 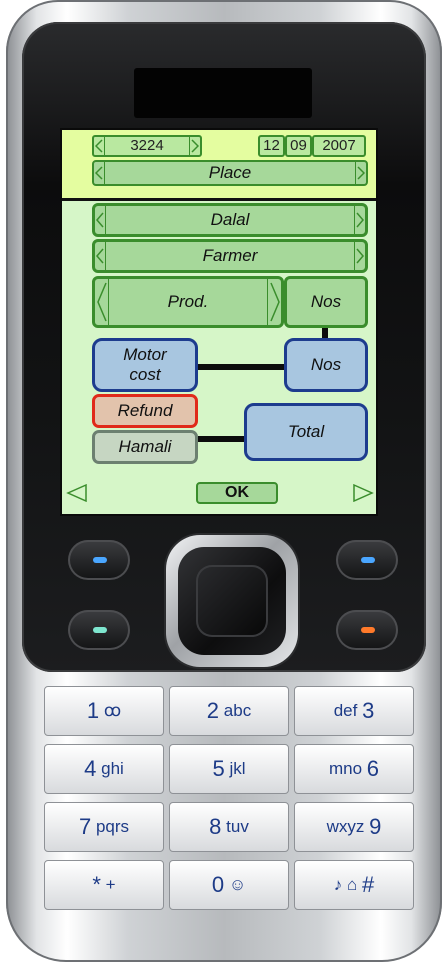 I want to click on place-label: Place, so click(x=230, y=172).